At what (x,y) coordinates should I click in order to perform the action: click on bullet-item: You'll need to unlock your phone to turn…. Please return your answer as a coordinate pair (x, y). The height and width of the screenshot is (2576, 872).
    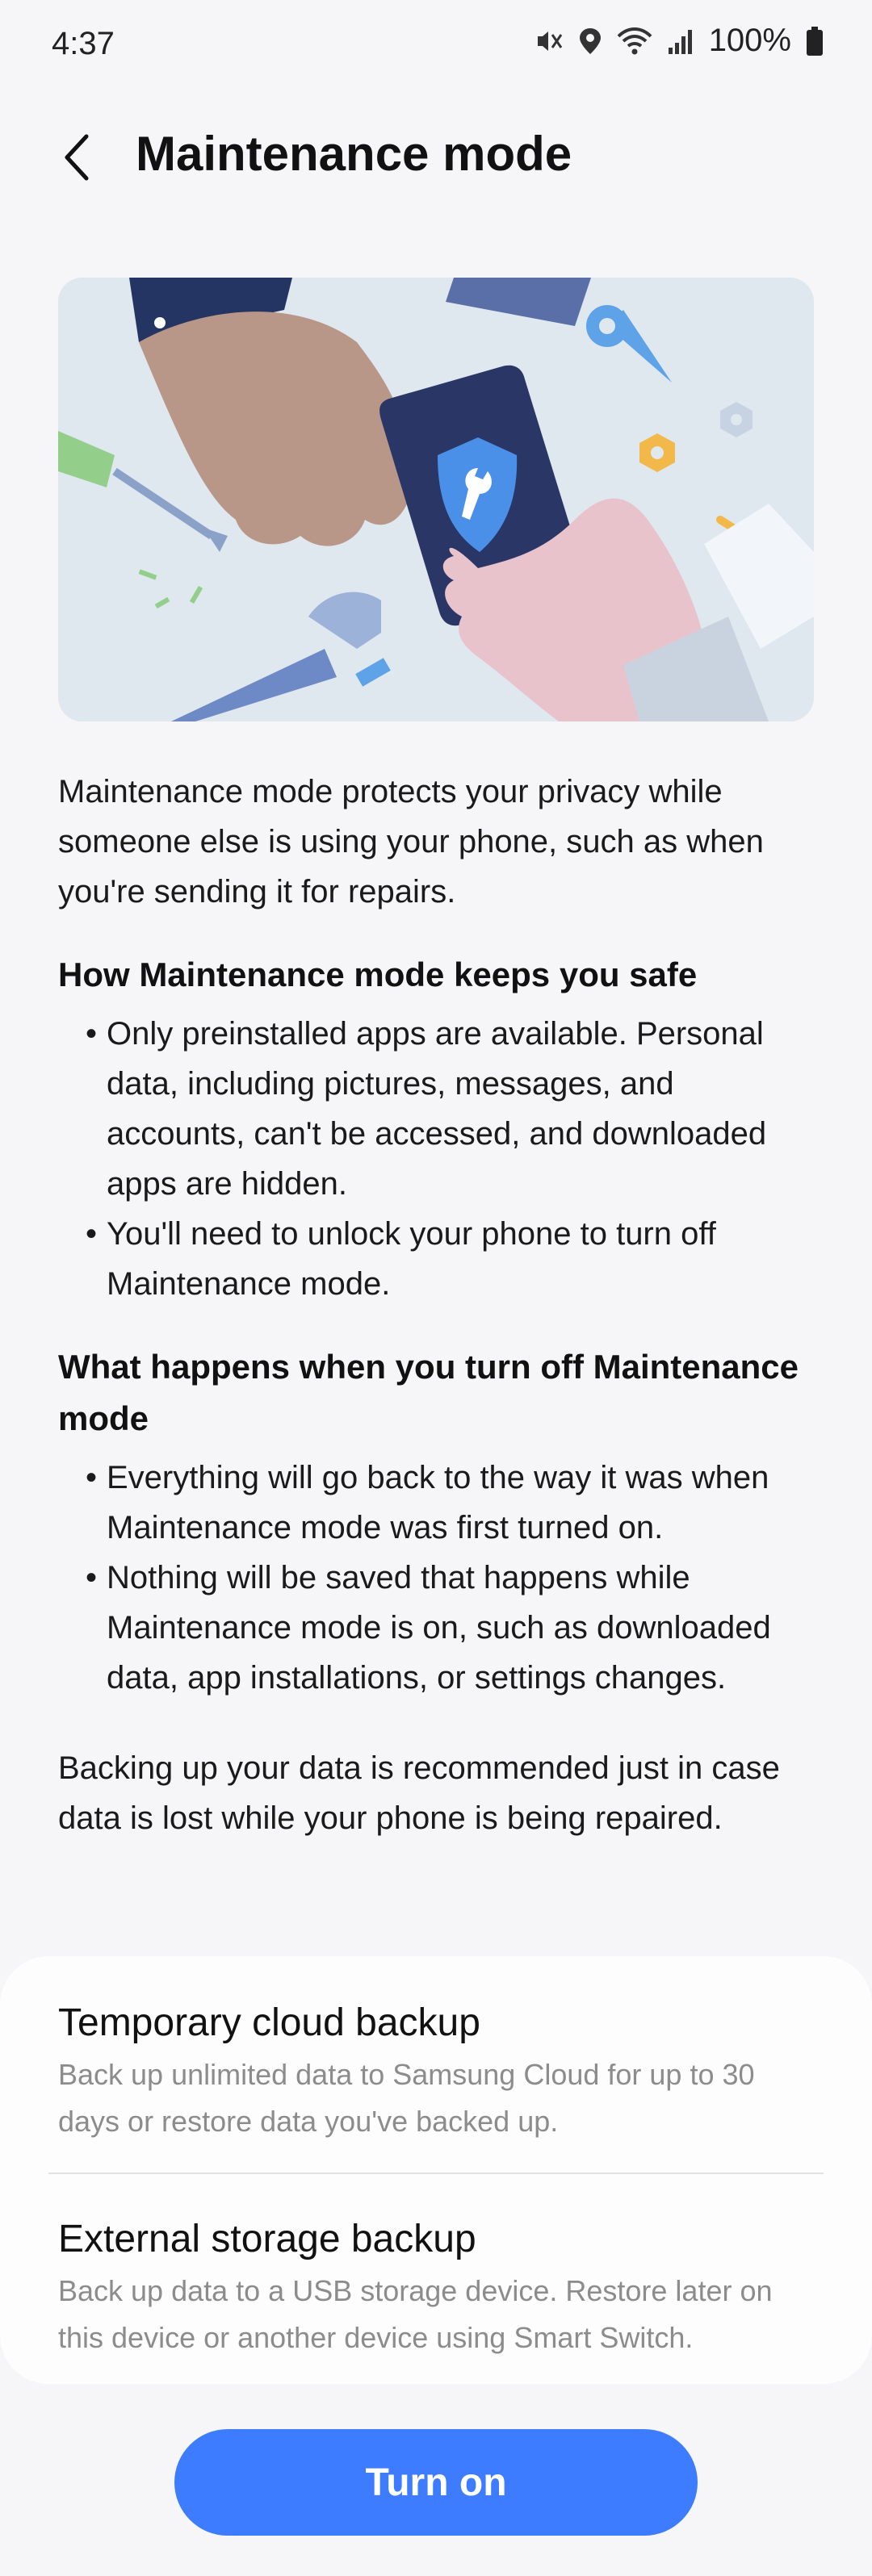
    Looking at the image, I should click on (437, 1259).